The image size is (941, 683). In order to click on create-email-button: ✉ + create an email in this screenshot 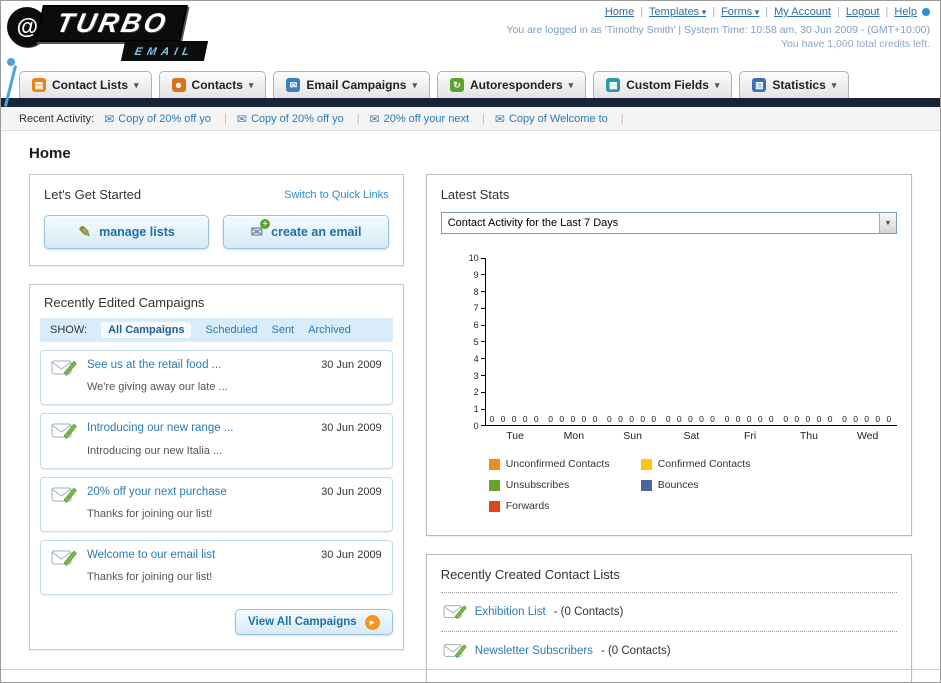, I will do `click(306, 232)`.